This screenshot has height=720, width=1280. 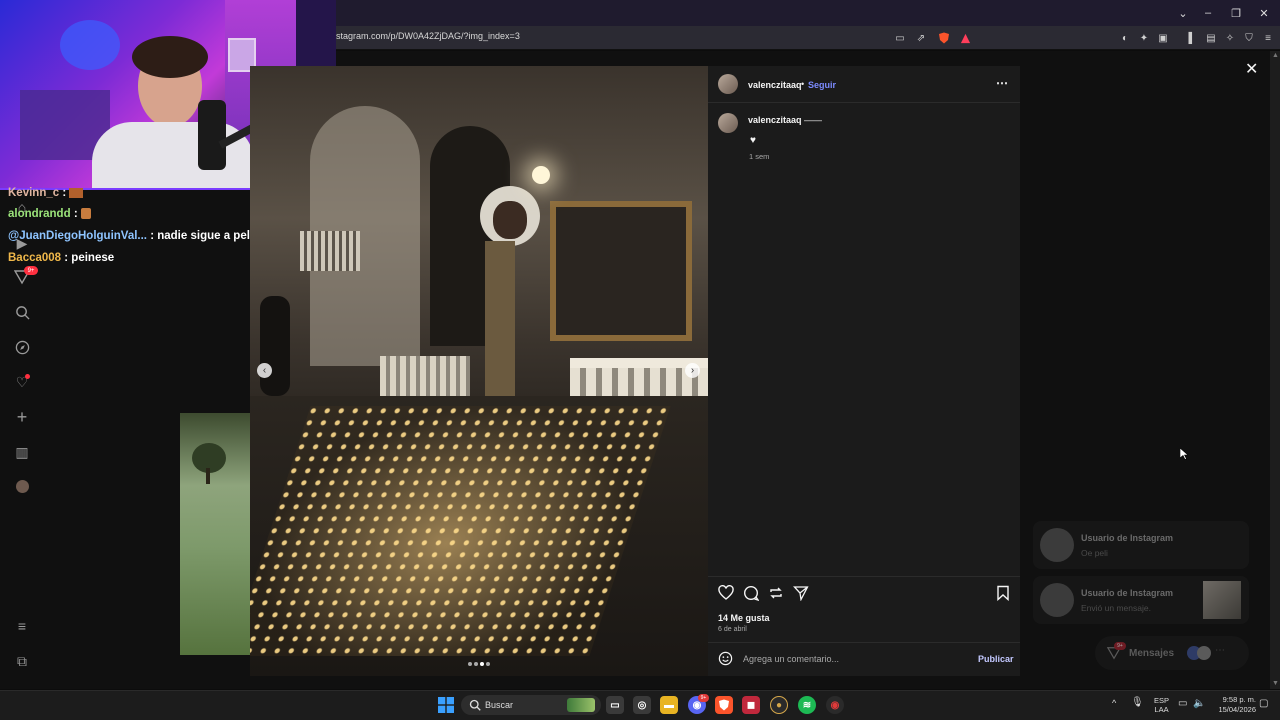 What do you see at coordinates (1230, 38) in the screenshot?
I see `leo-ai-icon: ✧` at bounding box center [1230, 38].